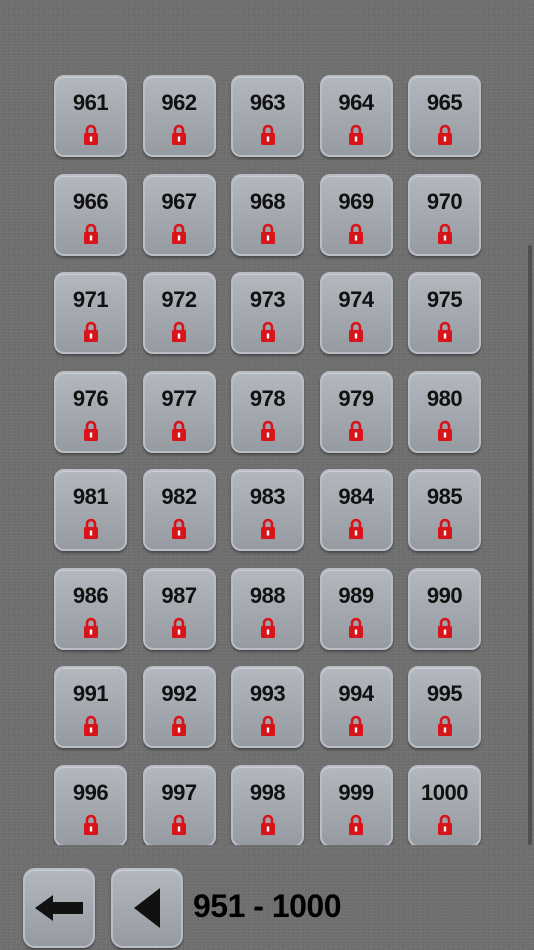  Describe the element at coordinates (90, 102) in the screenshot. I see `level-number: 961` at that location.